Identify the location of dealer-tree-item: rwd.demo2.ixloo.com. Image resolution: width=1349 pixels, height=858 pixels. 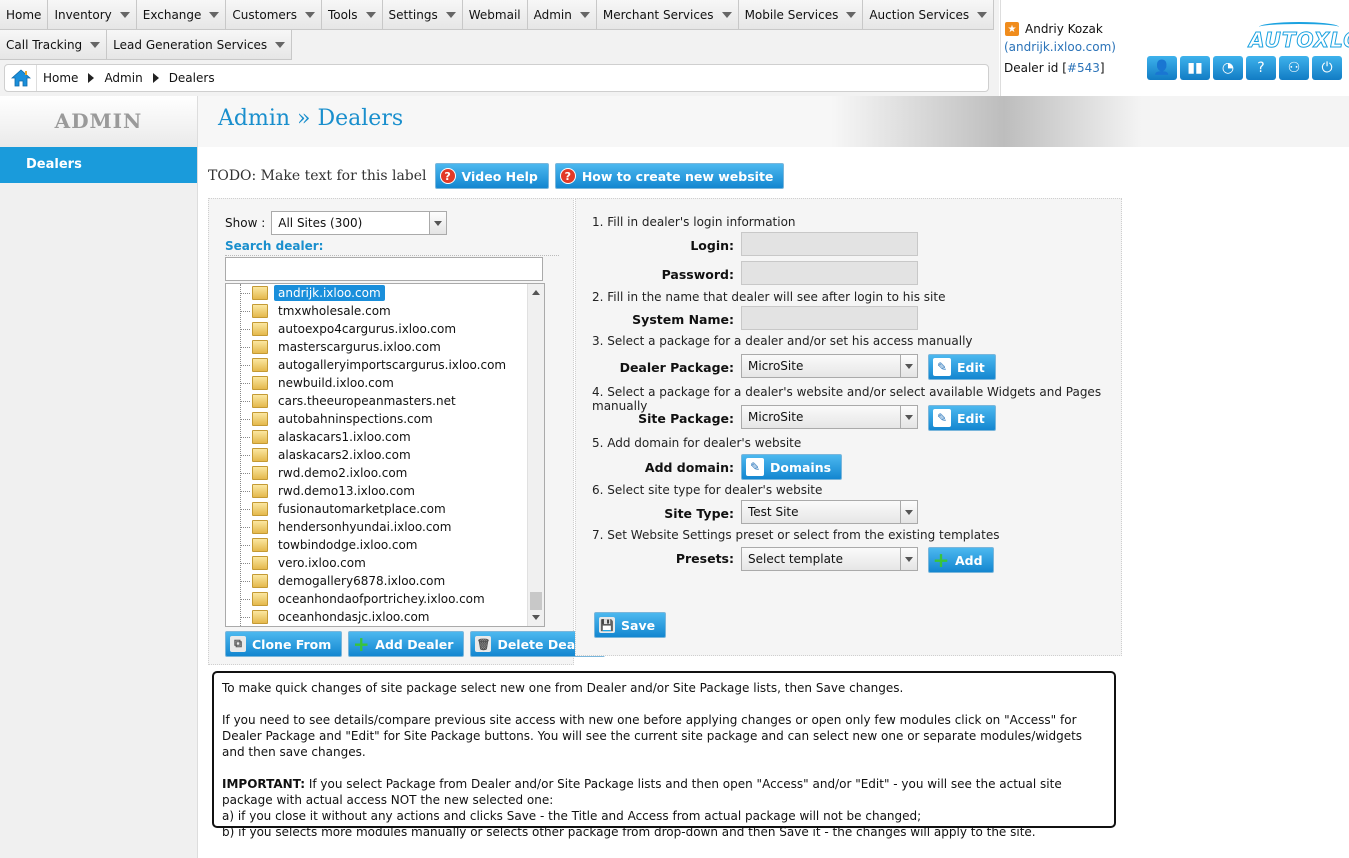
(385, 473).